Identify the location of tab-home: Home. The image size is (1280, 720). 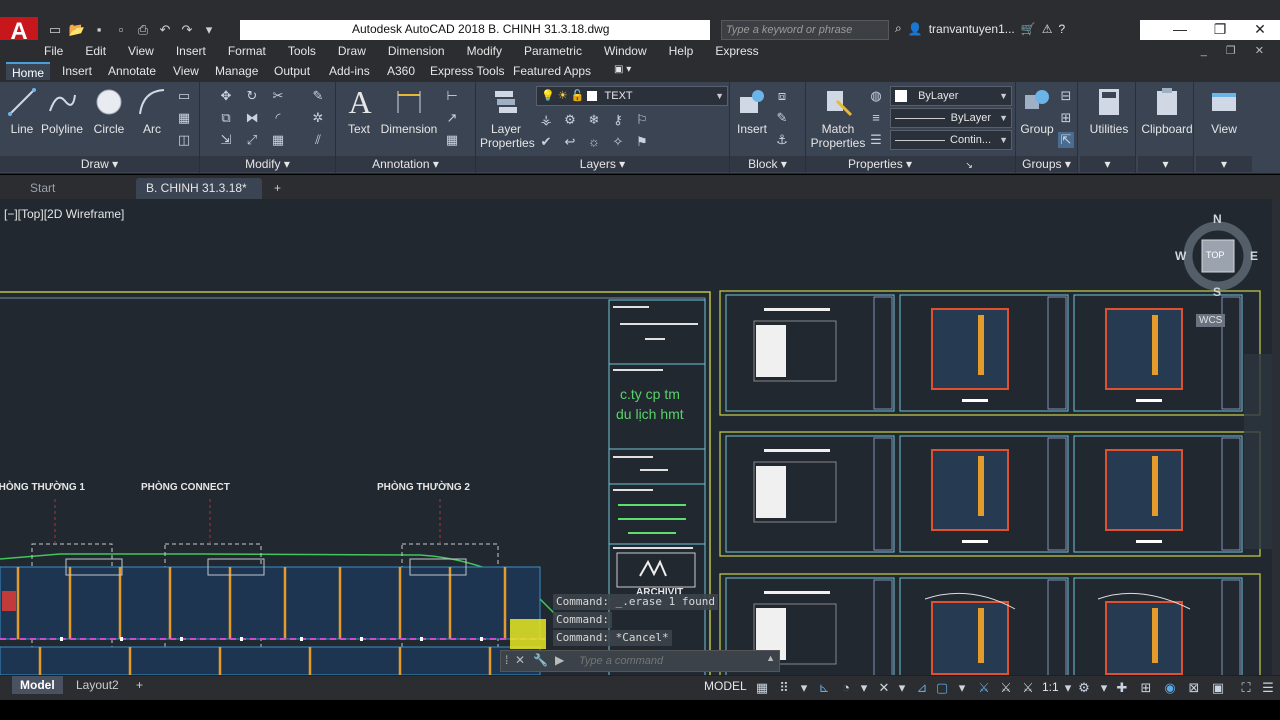
(28, 71).